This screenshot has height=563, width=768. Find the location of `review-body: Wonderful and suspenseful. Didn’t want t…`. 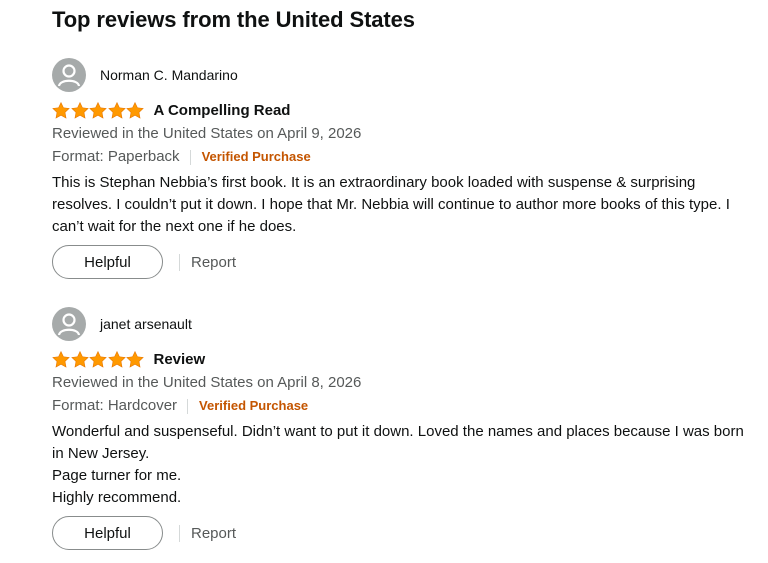

review-body: Wonderful and suspenseful. Didn’t want t… is located at coordinates (398, 464).